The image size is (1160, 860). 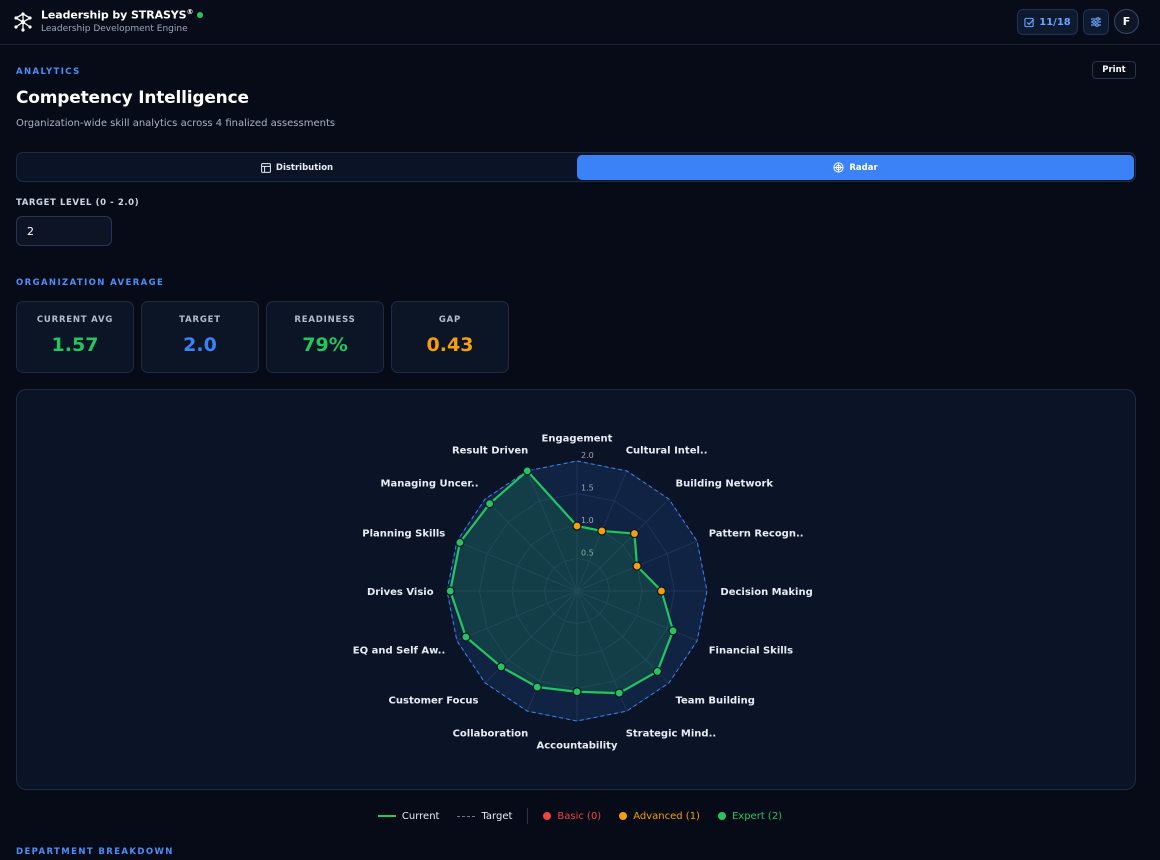 I want to click on axis-label: Result Driven, so click(x=490, y=450).